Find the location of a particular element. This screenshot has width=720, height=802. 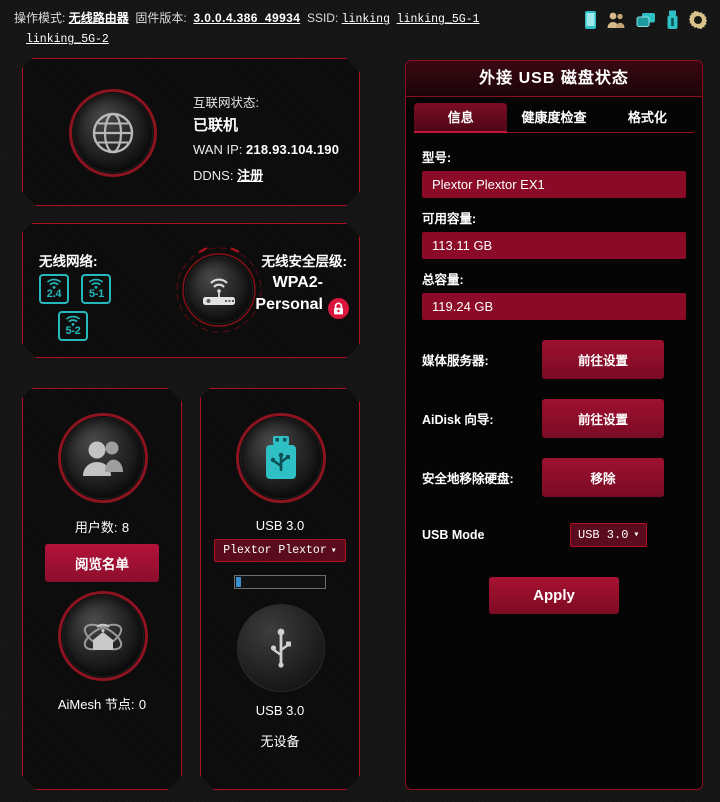

media-server-label: 媒体服务器: is located at coordinates (455, 361).